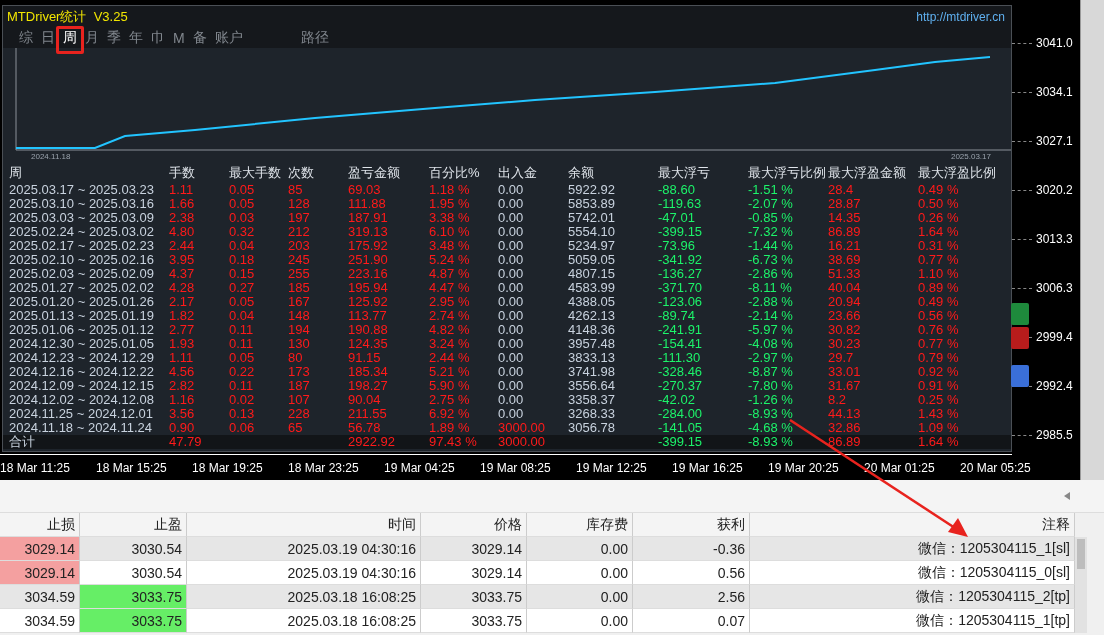 This screenshot has height=635, width=1104. Describe the element at coordinates (367, 204) in the screenshot. I see `table-cell-text: 111.88` at that location.